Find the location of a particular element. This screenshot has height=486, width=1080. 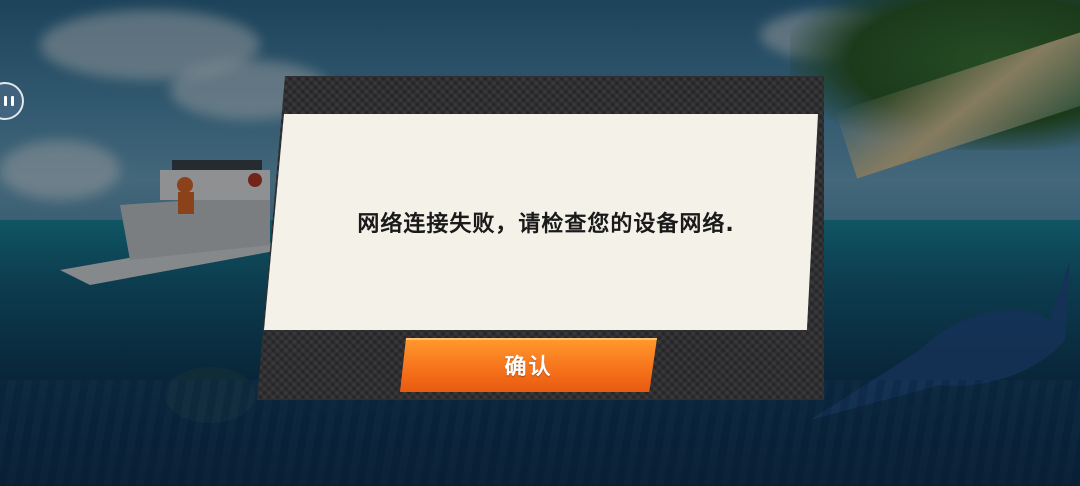

confirm-button: 确认 is located at coordinates (528, 365).